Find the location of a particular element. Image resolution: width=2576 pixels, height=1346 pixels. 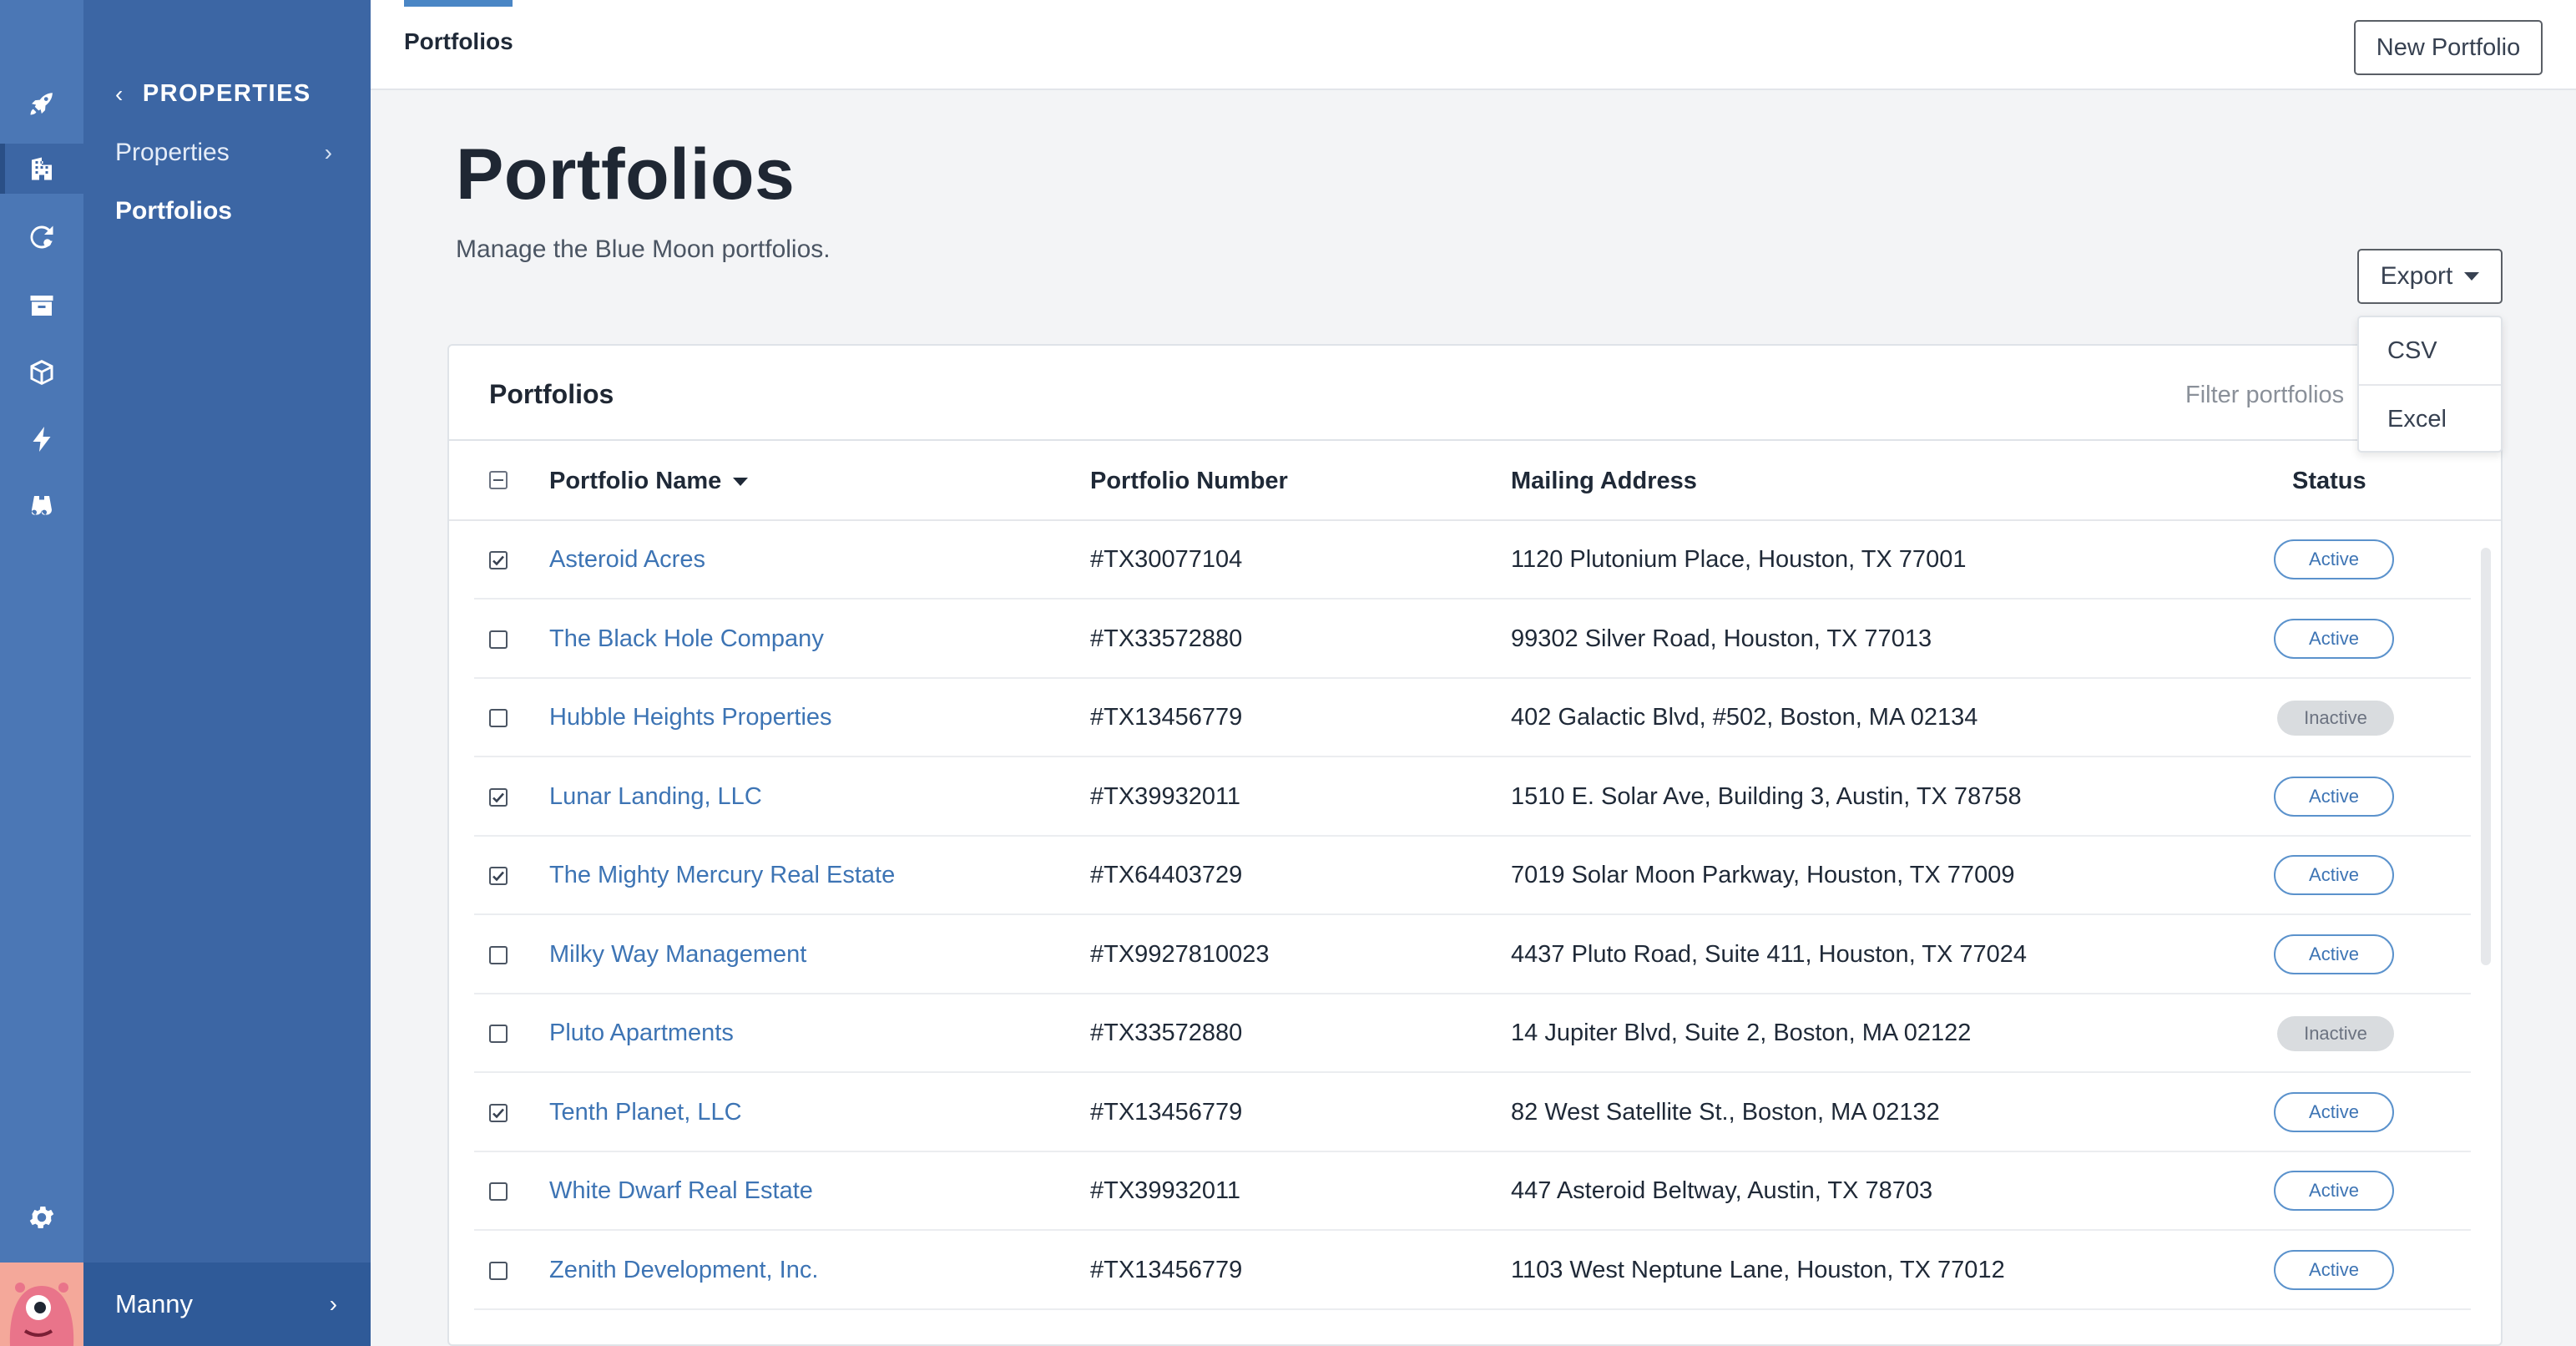

binoculars-icon is located at coordinates (41, 506).